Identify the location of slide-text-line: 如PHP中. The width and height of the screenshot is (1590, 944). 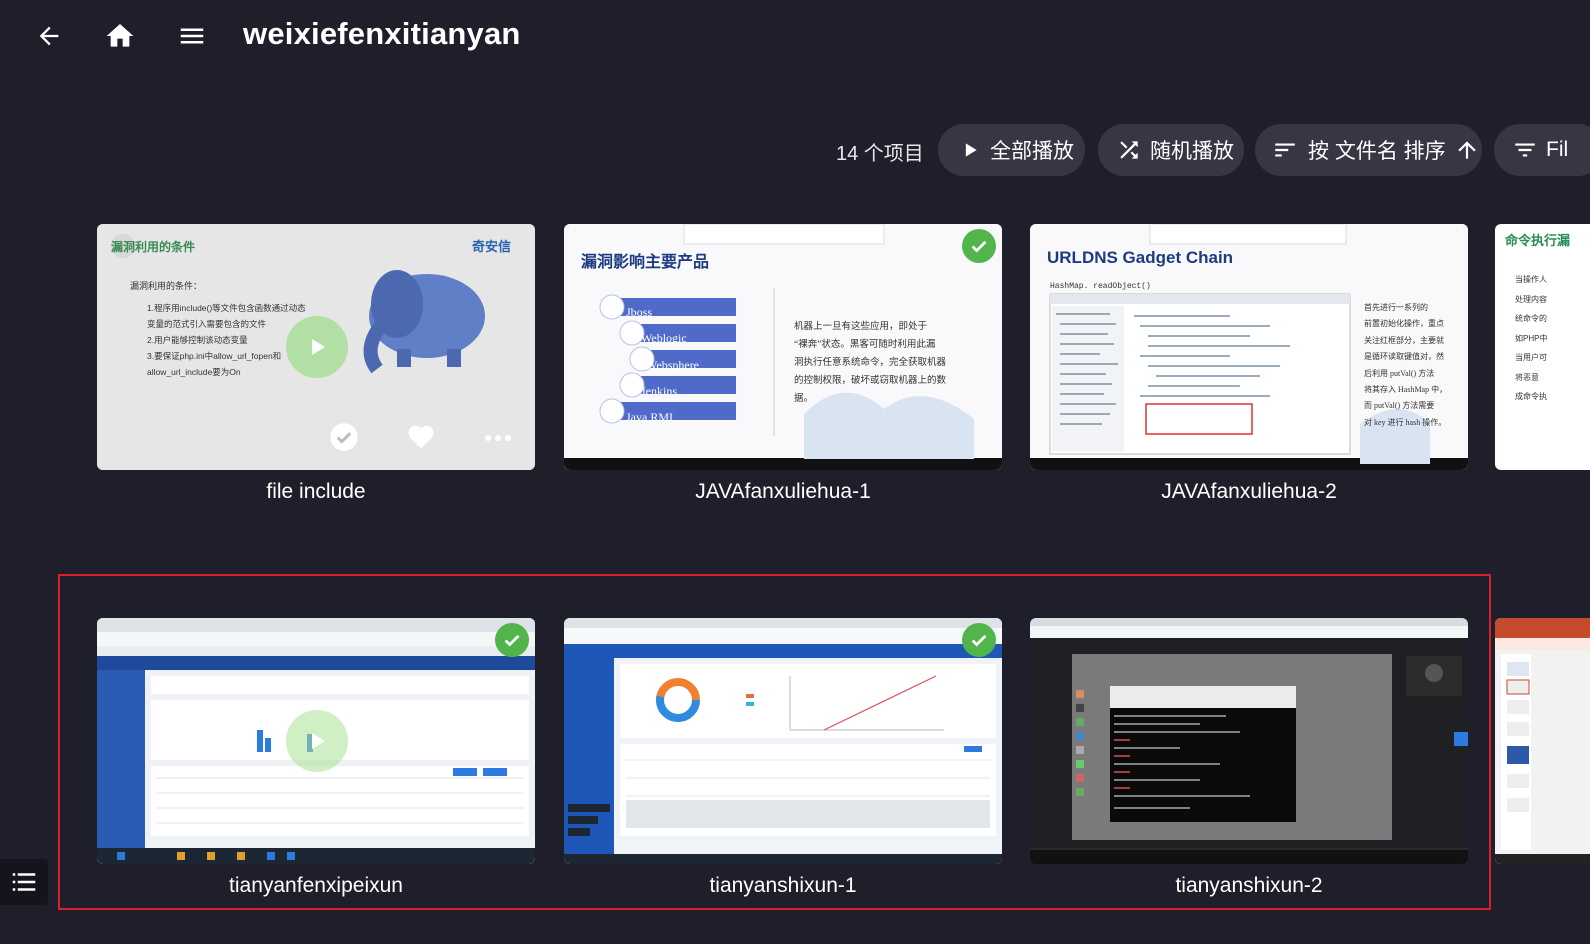
(1531, 338).